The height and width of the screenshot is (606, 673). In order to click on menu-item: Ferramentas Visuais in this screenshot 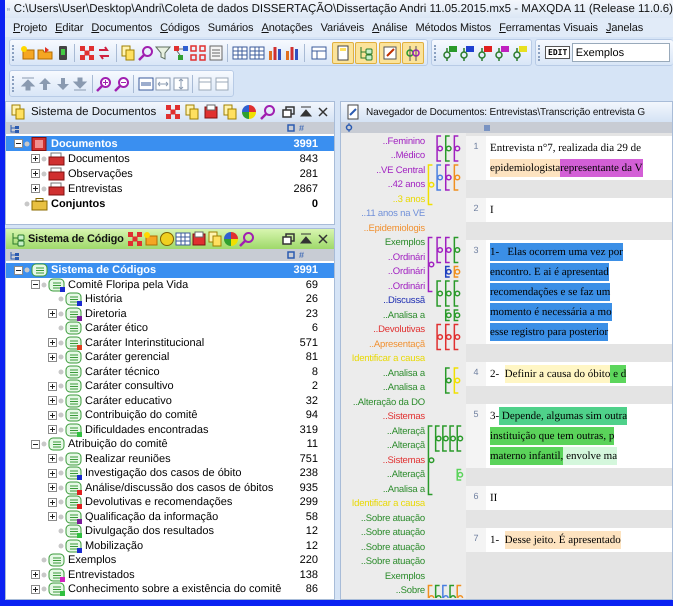, I will do `click(548, 28)`.